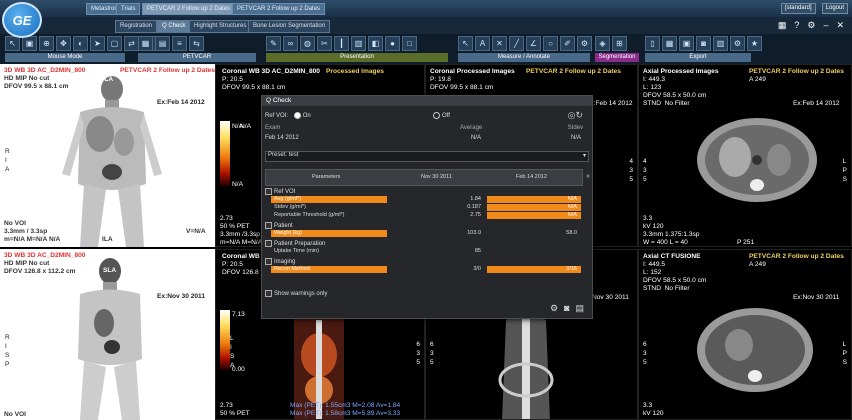  Describe the element at coordinates (816, 297) in the screenshot. I see `exam-date: Ex:Nov 30 2011` at that location.